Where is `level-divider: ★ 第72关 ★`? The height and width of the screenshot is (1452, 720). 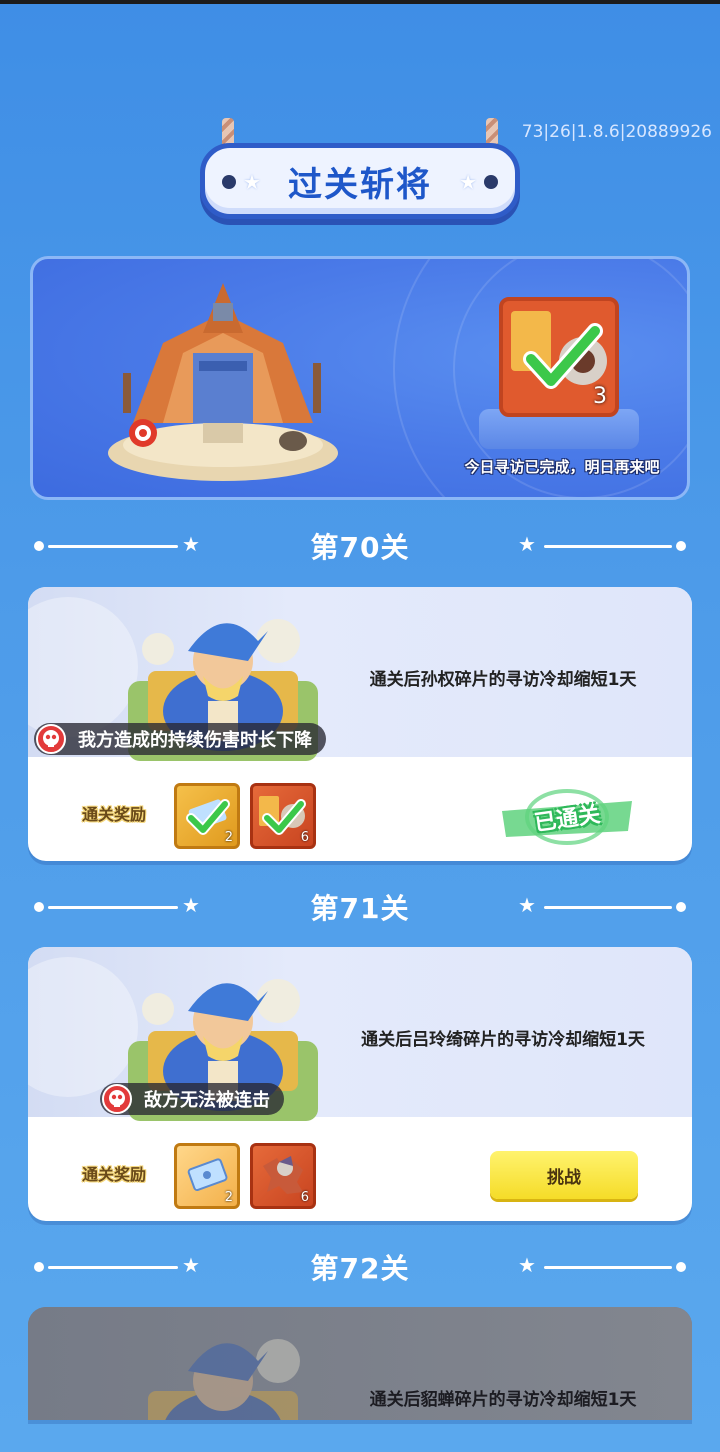
level-divider: ★ 第72关 ★ is located at coordinates (360, 1267).